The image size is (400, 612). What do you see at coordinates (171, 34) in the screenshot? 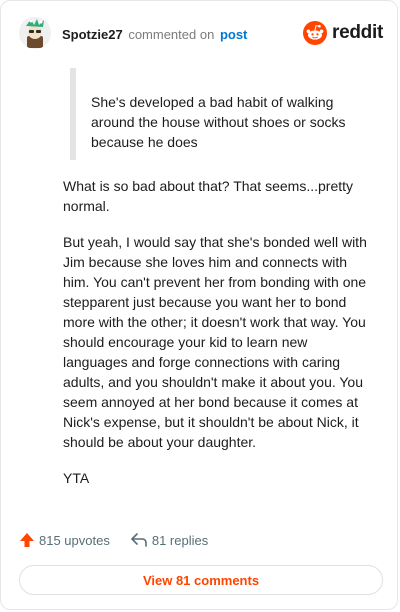
I see `commented-on-text: commented on` at bounding box center [171, 34].